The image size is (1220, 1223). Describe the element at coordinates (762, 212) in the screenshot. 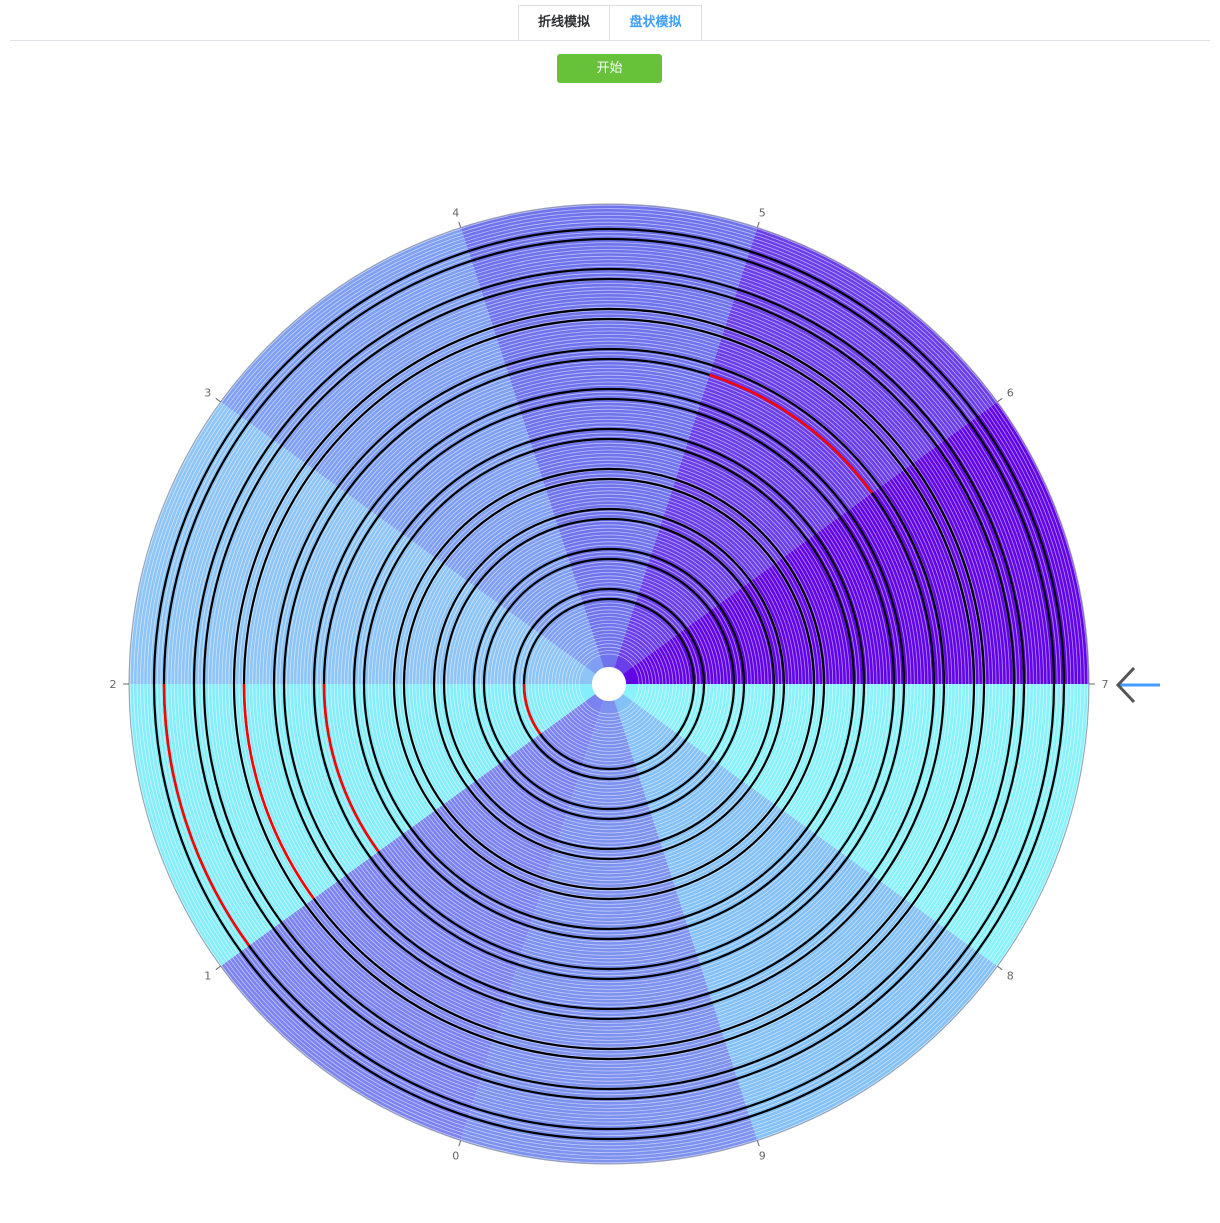

I see `sector-label: 5` at that location.